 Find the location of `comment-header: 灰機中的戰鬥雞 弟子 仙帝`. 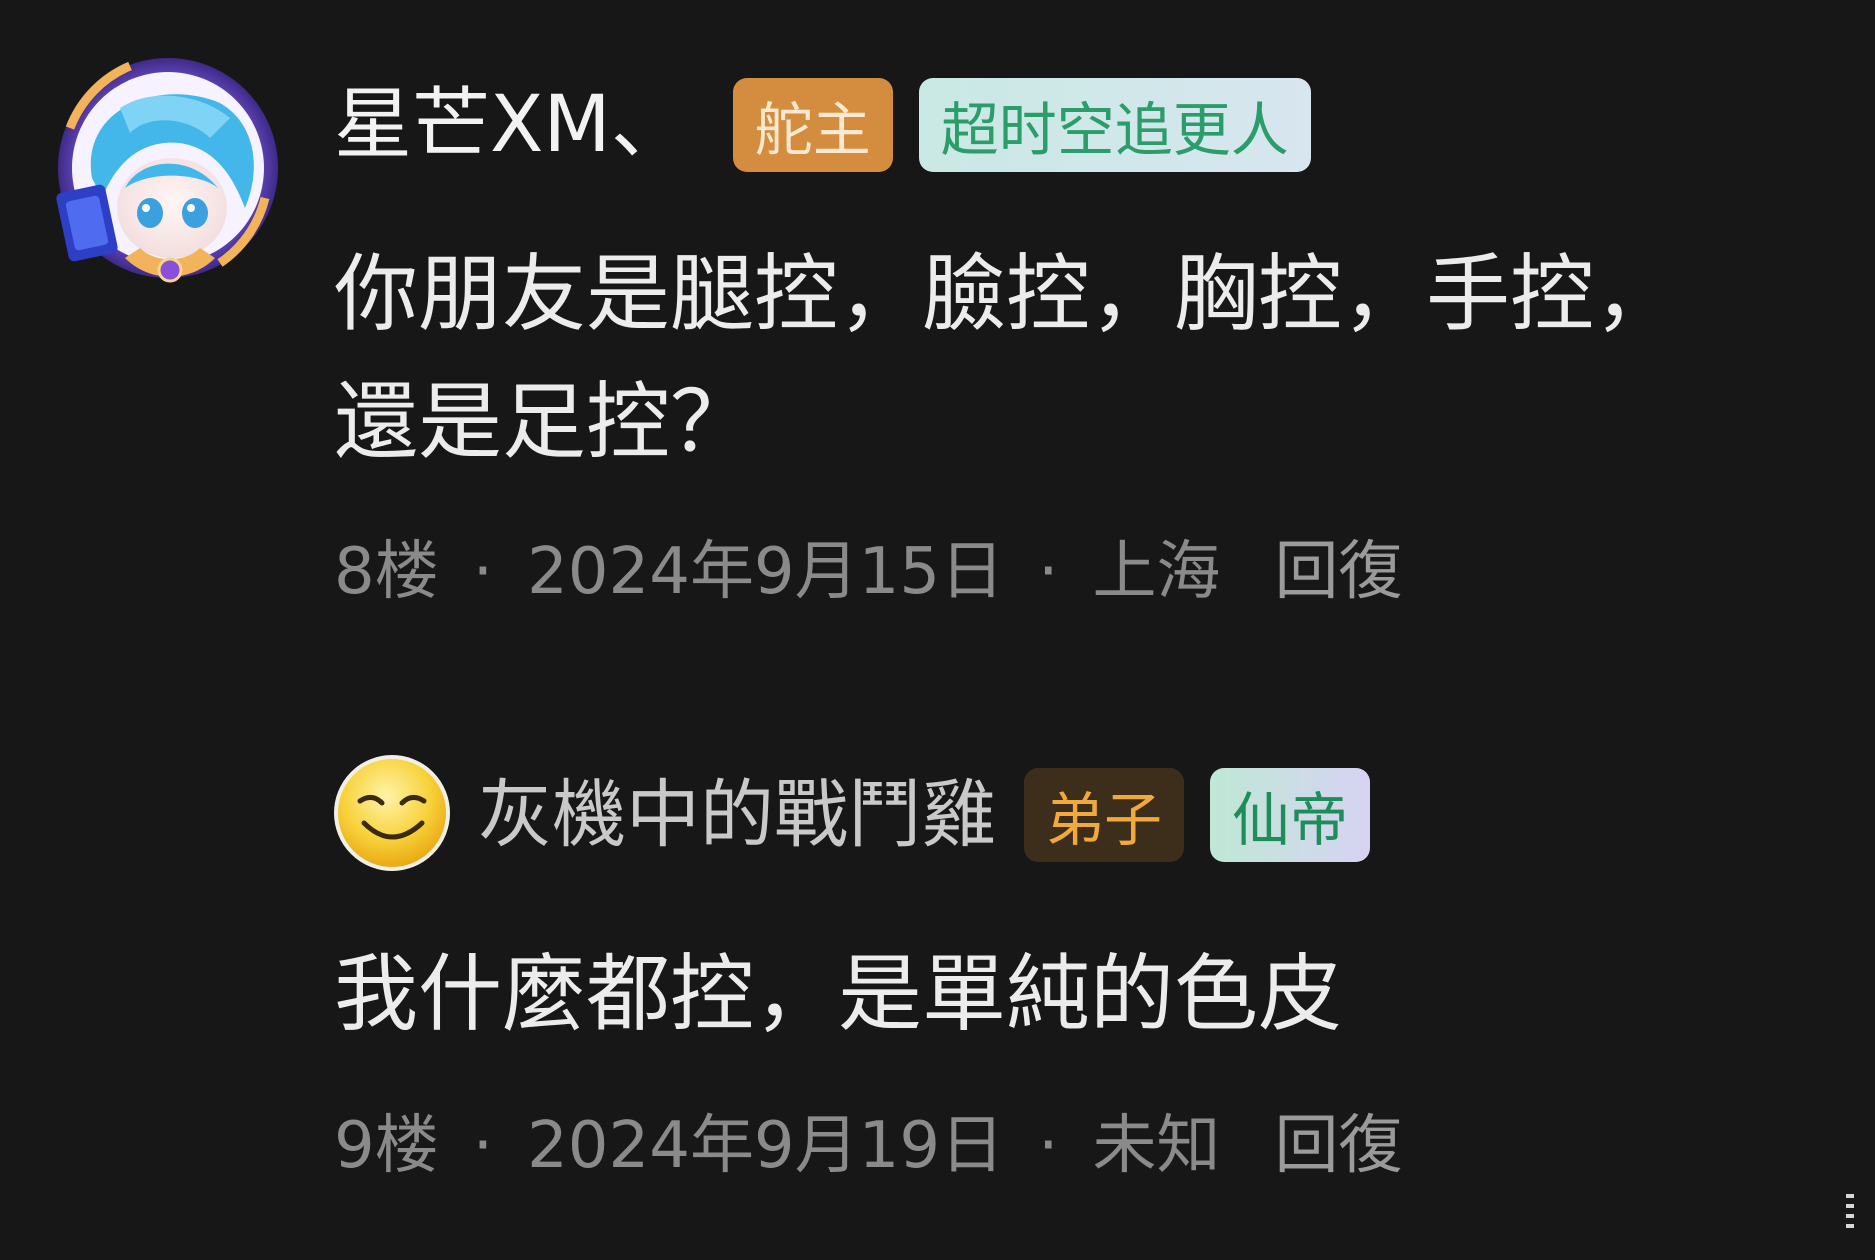

comment-header: 灰機中的戰鬥雞 弟子 仙帝 is located at coordinates (924, 815).